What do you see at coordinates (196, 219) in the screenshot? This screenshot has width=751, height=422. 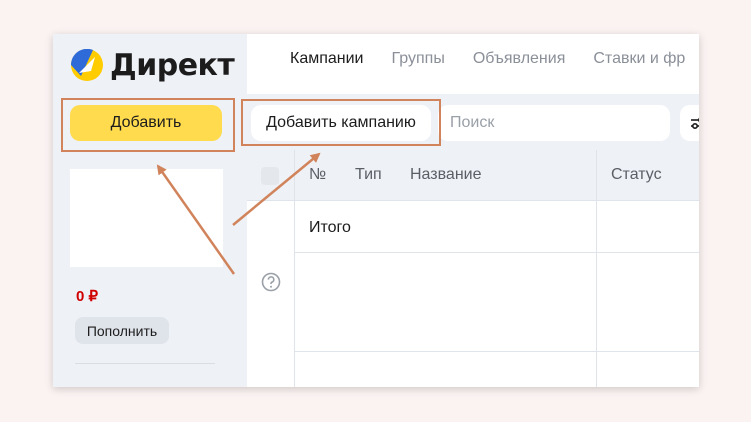 I see `arrow-to-add-button` at bounding box center [196, 219].